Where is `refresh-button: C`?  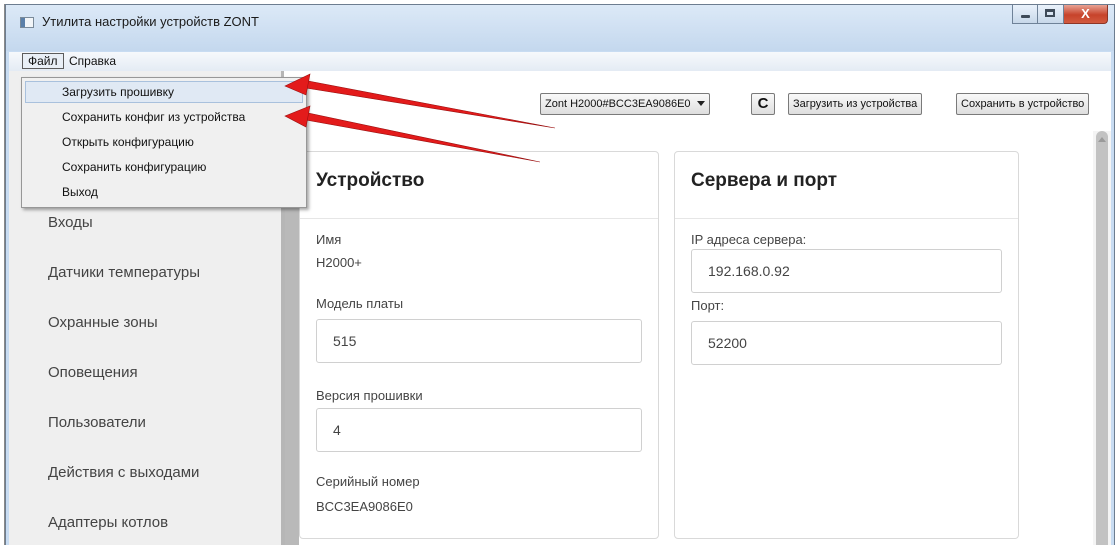 refresh-button: C is located at coordinates (763, 104).